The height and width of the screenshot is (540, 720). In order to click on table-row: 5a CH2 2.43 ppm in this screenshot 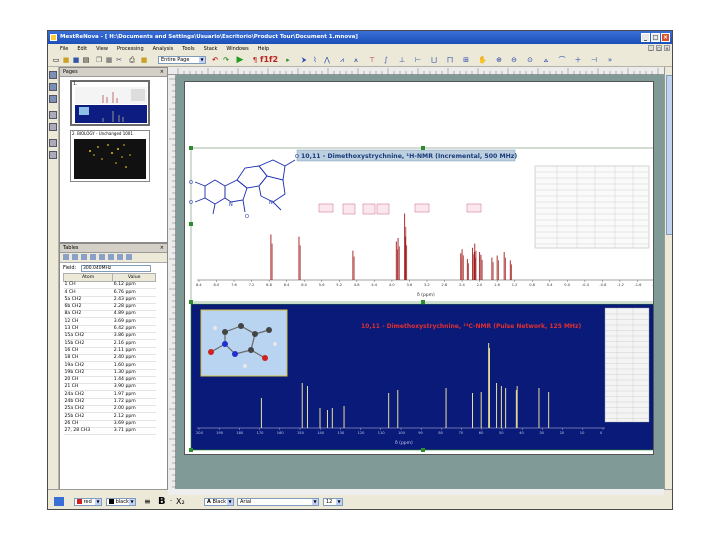, I will do `click(109, 300)`.